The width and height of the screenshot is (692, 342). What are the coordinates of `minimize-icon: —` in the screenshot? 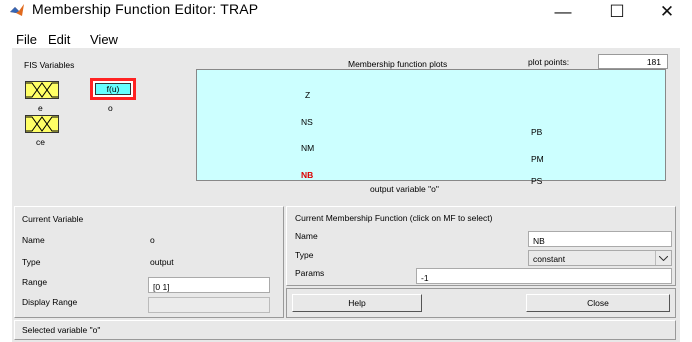 It's located at (563, 11).